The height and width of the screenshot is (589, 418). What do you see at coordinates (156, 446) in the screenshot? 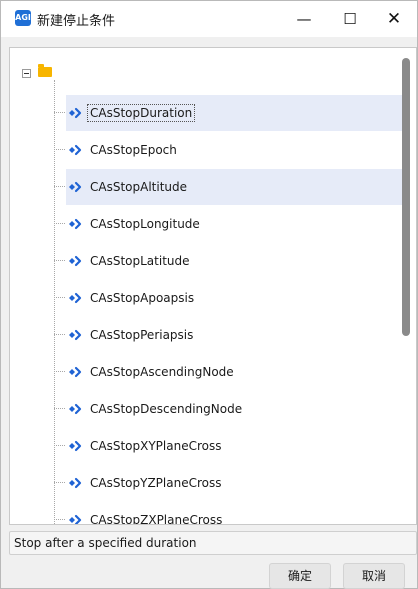
I see `tree-item-label: CAsStopXYPlaneCross` at bounding box center [156, 446].